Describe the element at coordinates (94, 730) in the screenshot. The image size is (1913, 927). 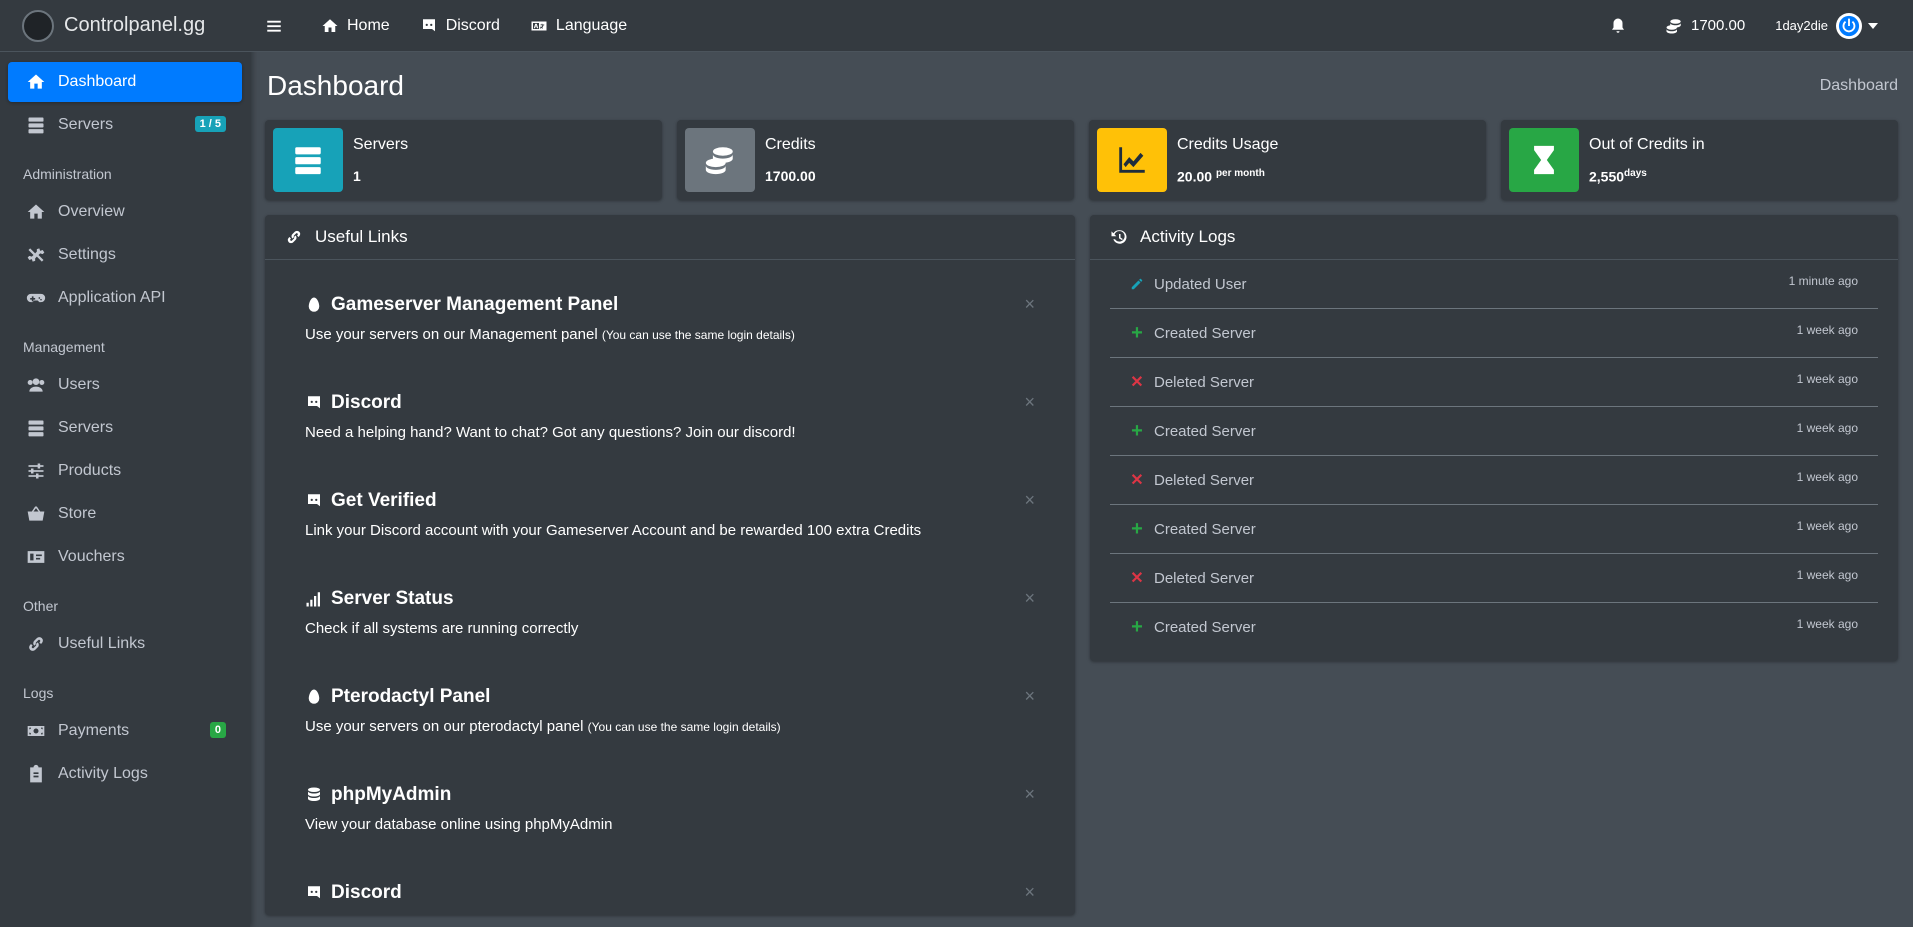
I see `sidebar-item-label: Payments` at that location.